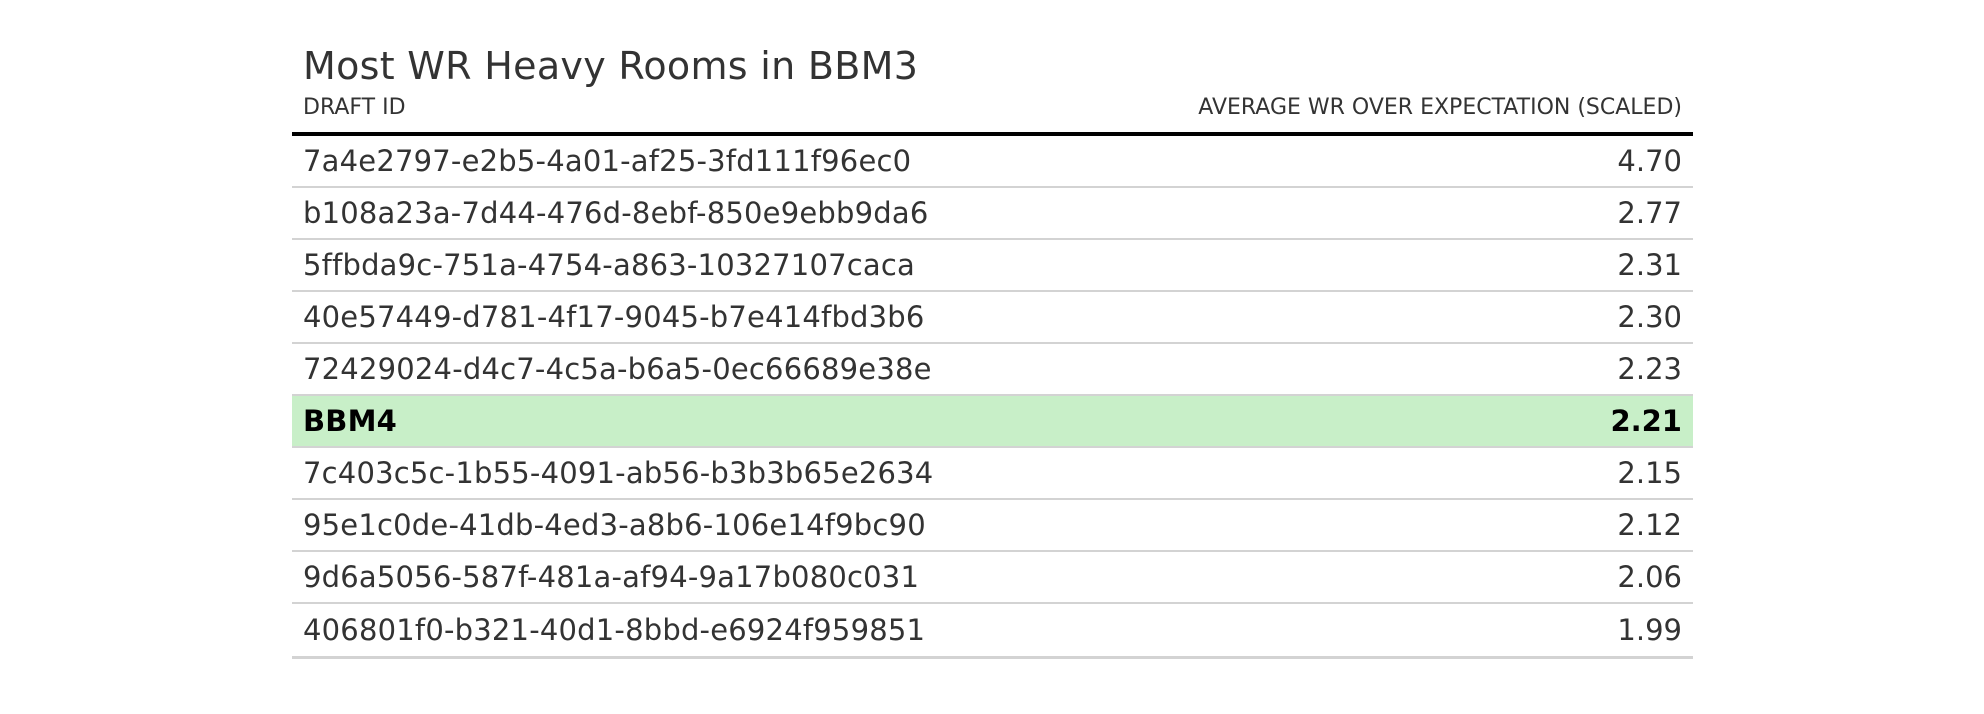 Image resolution: width=1984 pixels, height=714 pixels. I want to click on average-wr-cell: 2.31, so click(1649, 265).